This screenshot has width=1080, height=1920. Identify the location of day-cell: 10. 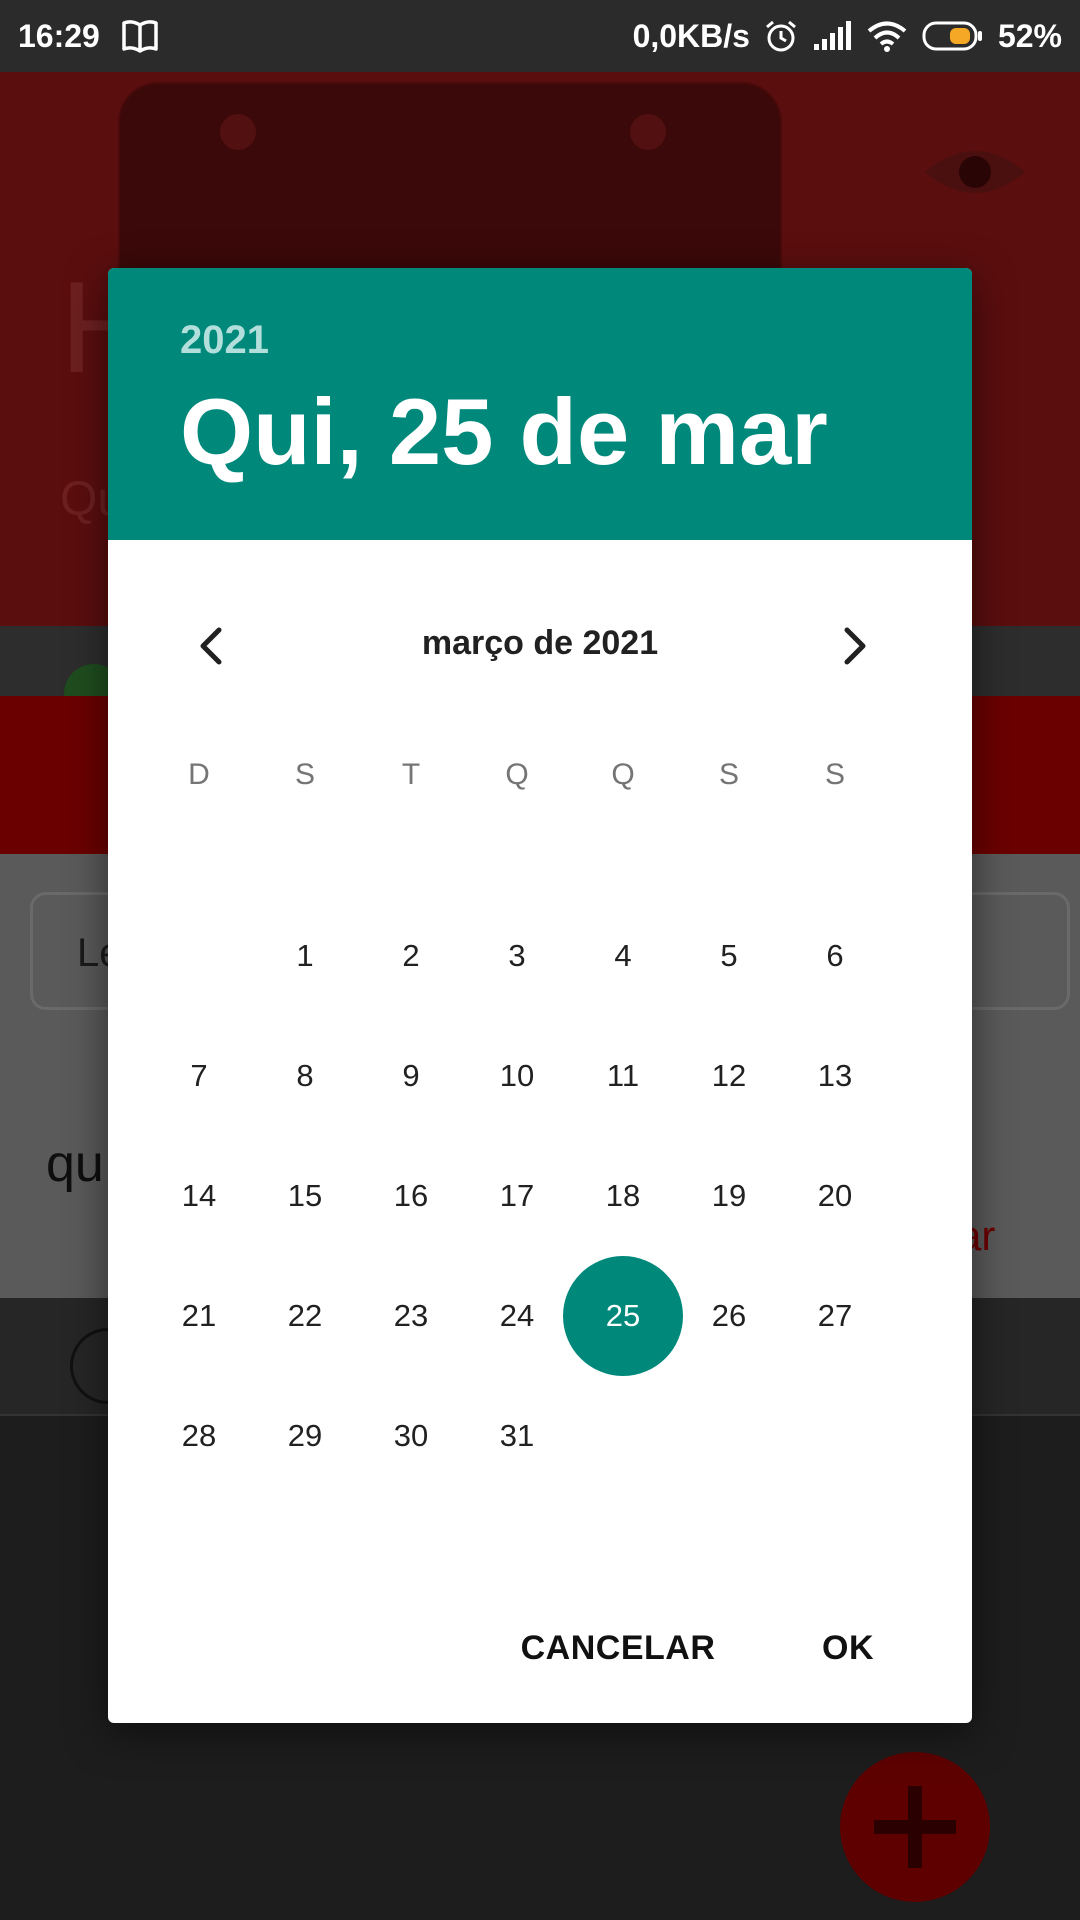
(517, 1076).